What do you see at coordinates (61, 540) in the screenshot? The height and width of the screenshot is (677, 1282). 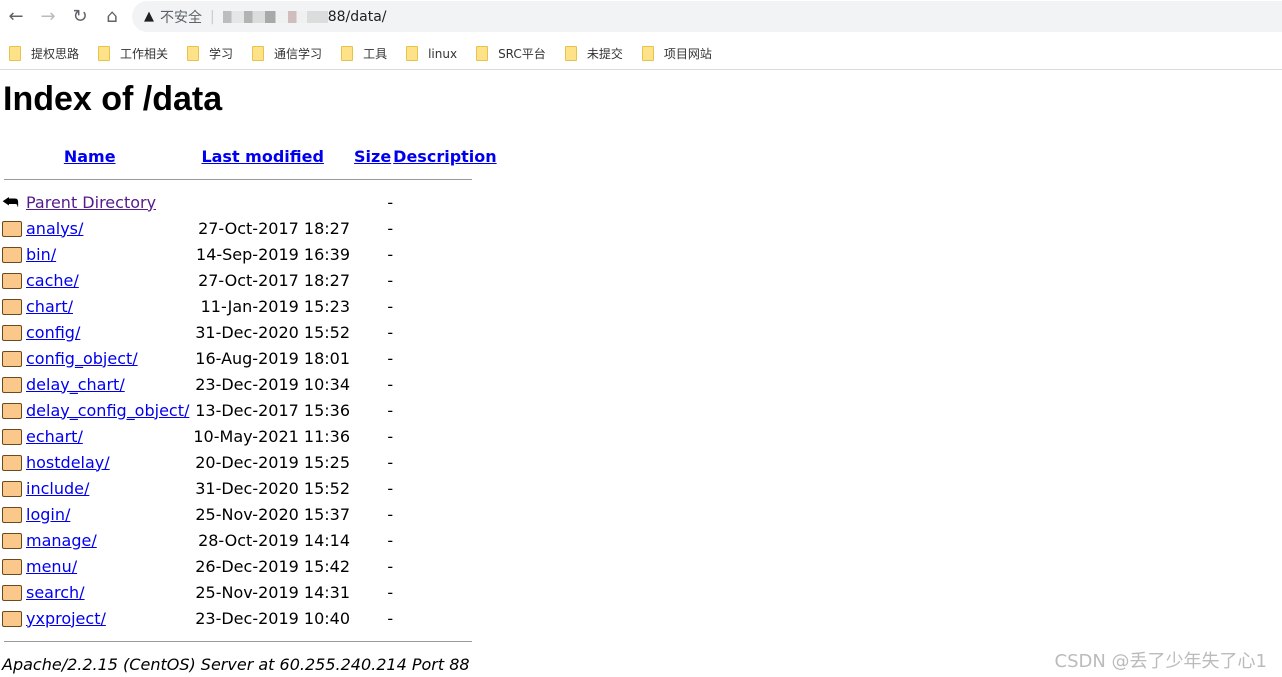 I see `folder-link: manage/` at bounding box center [61, 540].